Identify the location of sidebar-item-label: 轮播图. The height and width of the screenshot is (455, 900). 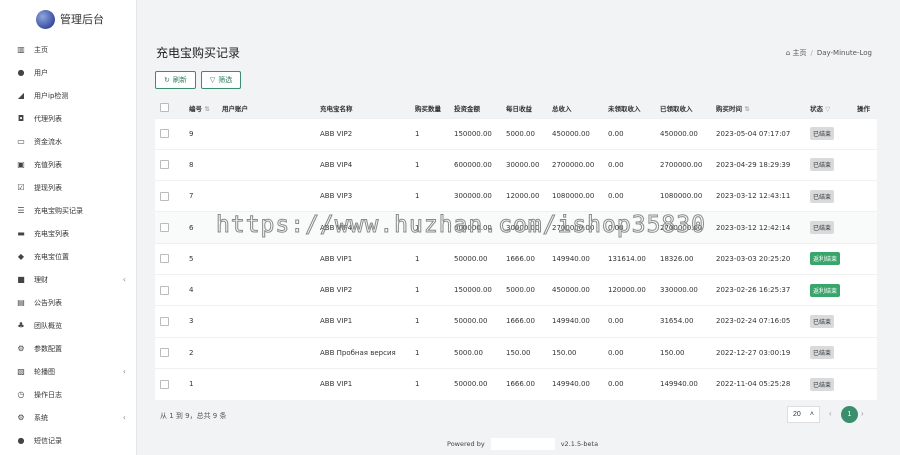
(44, 371).